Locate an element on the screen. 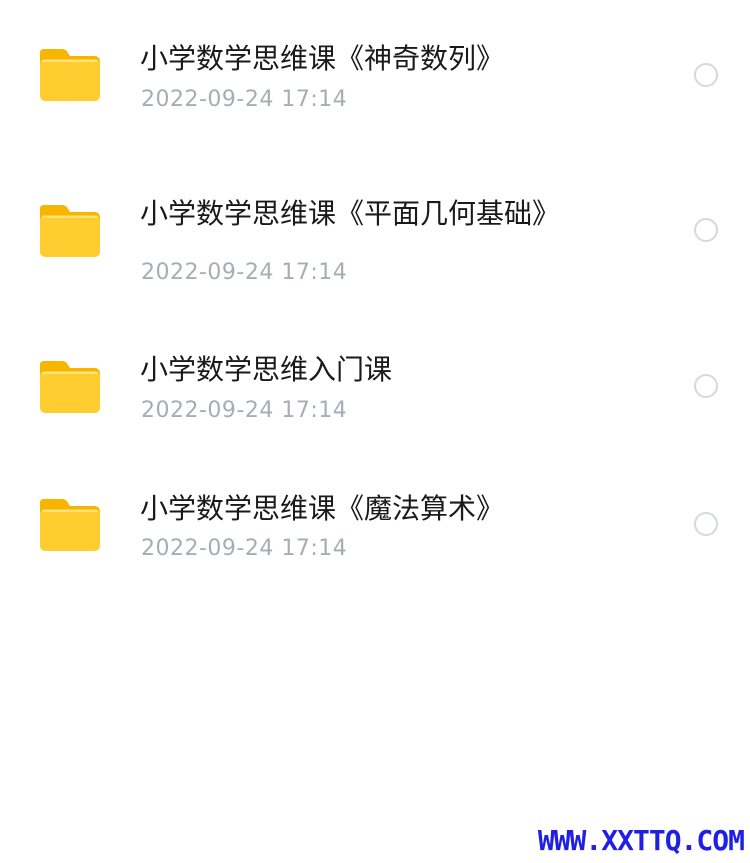  file-name: 小学数学思维课《魔法算术》 is located at coordinates (322, 508).